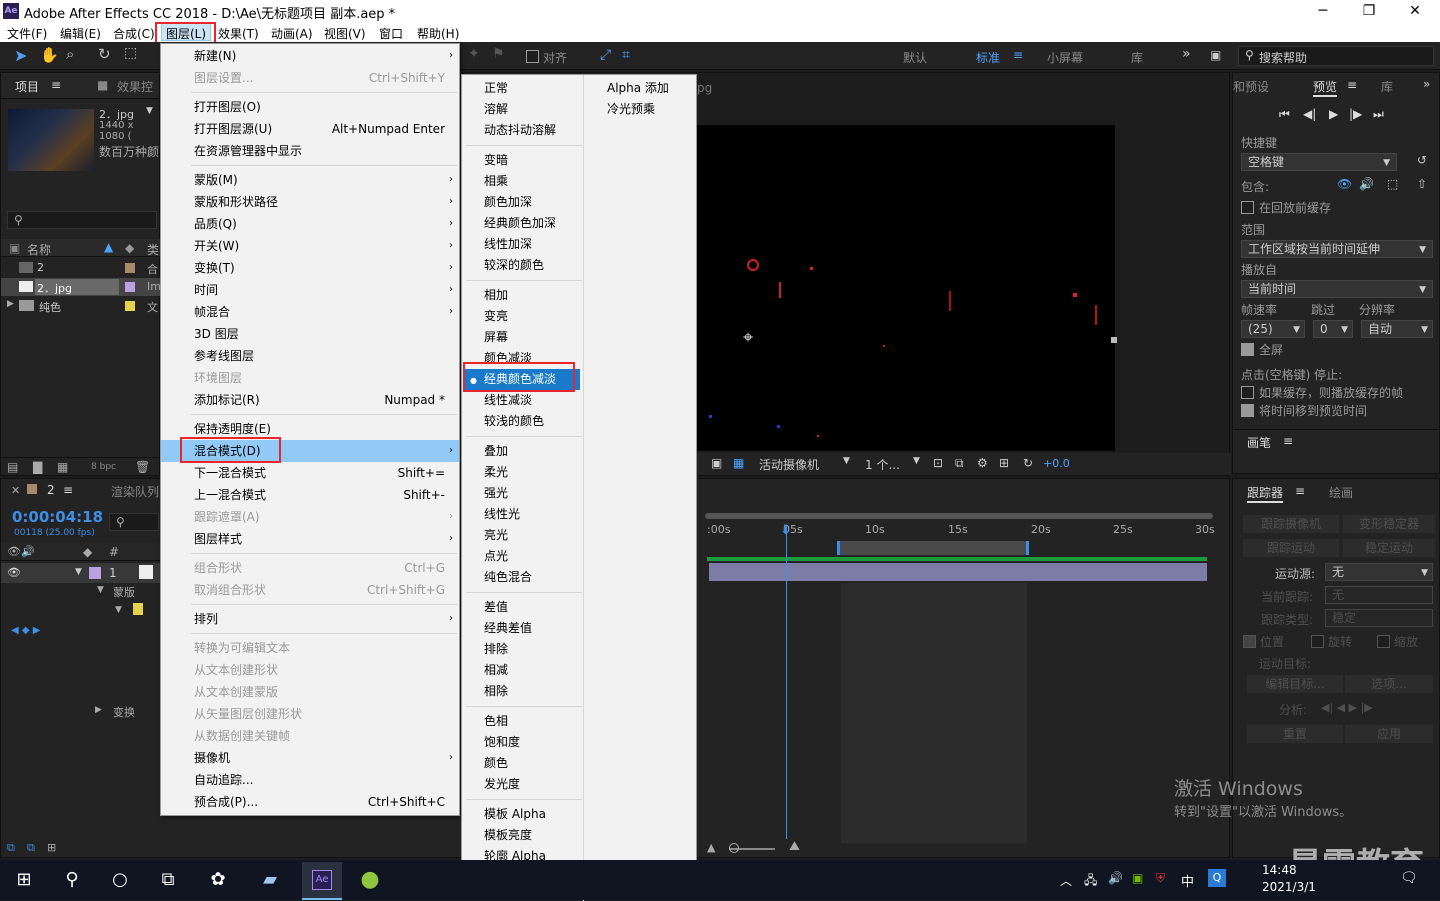 The image size is (1440, 901). I want to click on tab-library: 库, so click(1387, 86).